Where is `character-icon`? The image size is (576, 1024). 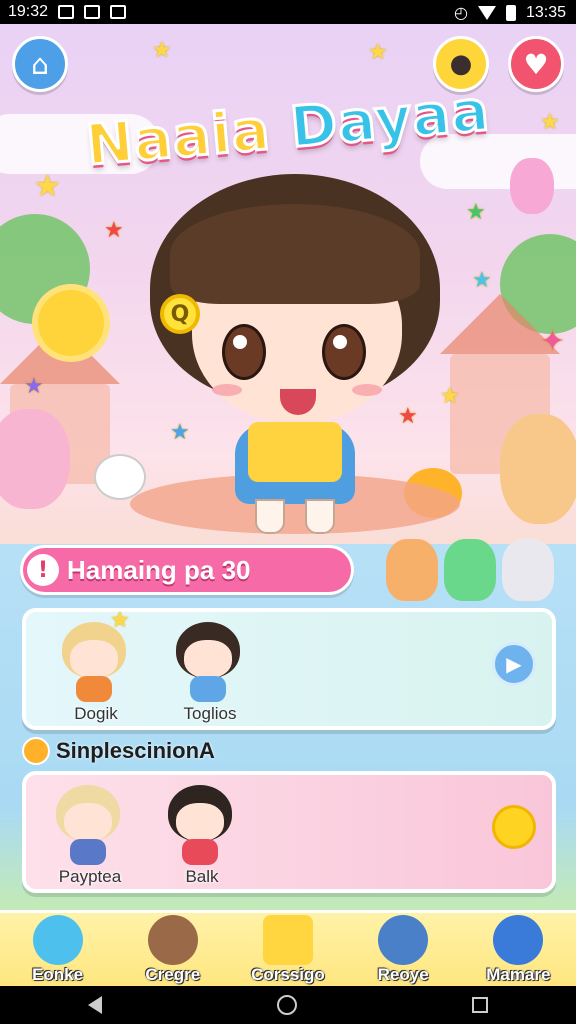 character-icon is located at coordinates (57, 940).